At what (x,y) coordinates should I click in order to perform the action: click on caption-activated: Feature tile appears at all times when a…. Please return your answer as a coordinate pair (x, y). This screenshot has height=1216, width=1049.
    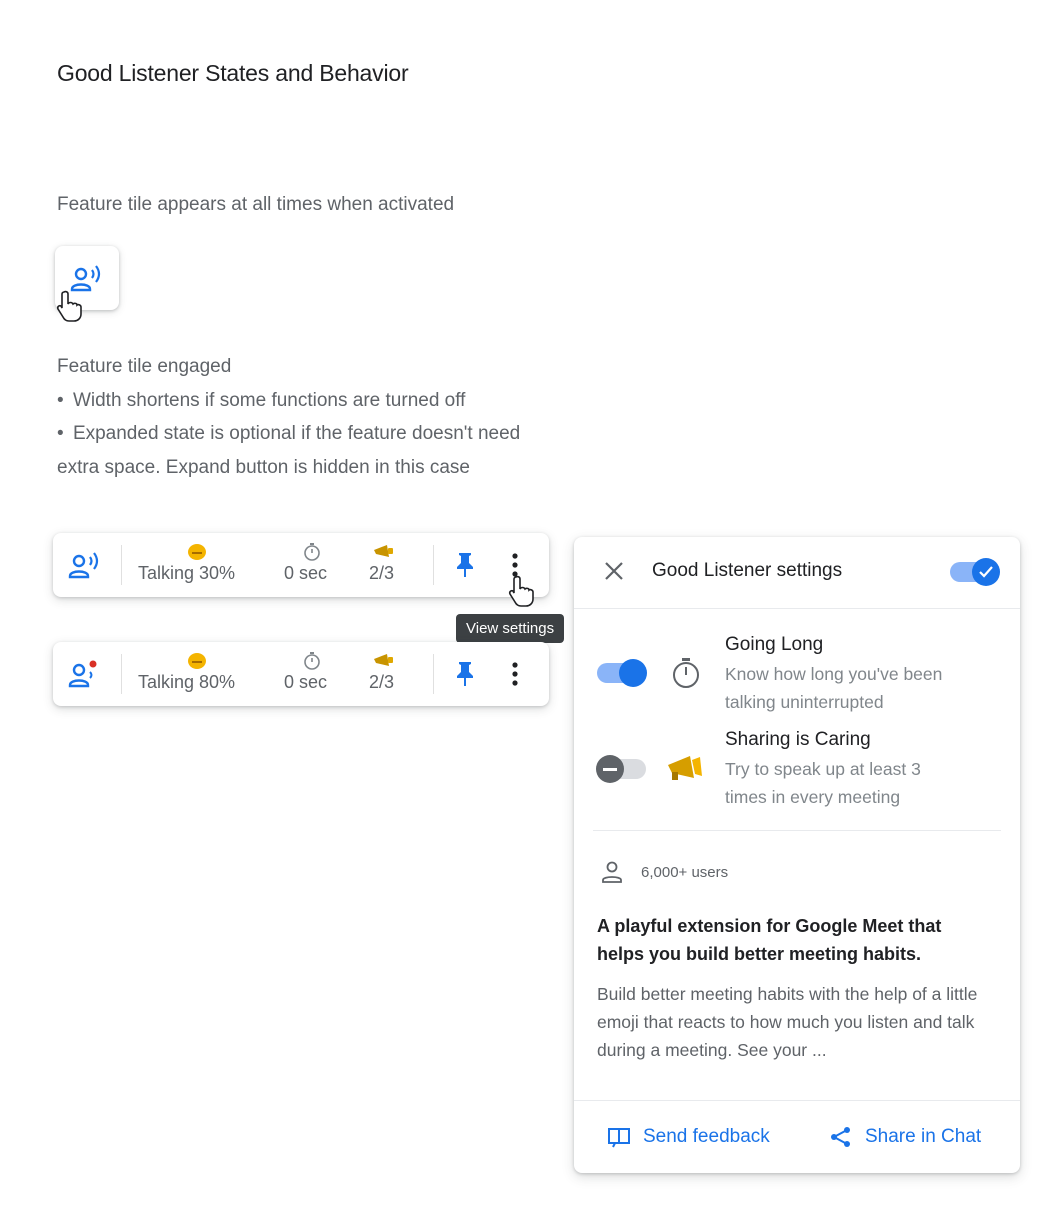
    Looking at the image, I should click on (256, 204).